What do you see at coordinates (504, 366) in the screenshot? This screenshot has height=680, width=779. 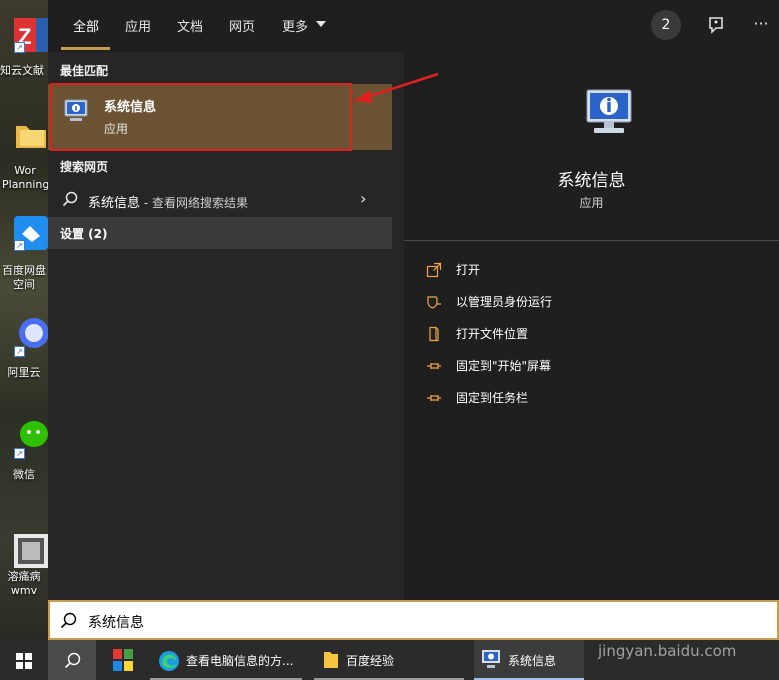 I see `action-label: 固定到"开始"屏幕` at bounding box center [504, 366].